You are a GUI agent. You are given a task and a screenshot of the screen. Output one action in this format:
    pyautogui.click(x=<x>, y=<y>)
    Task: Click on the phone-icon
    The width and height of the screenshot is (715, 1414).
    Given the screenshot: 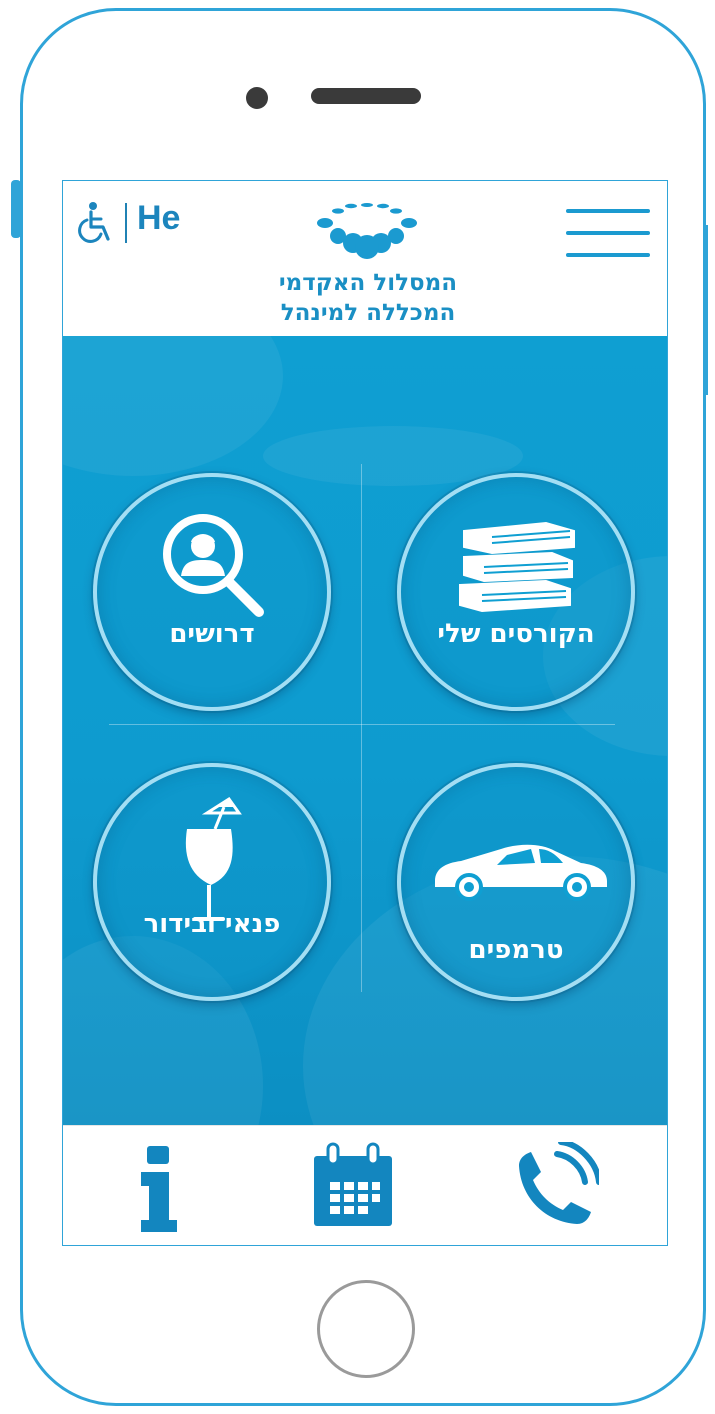 What is the action you would take?
    pyautogui.click(x=554, y=1187)
    